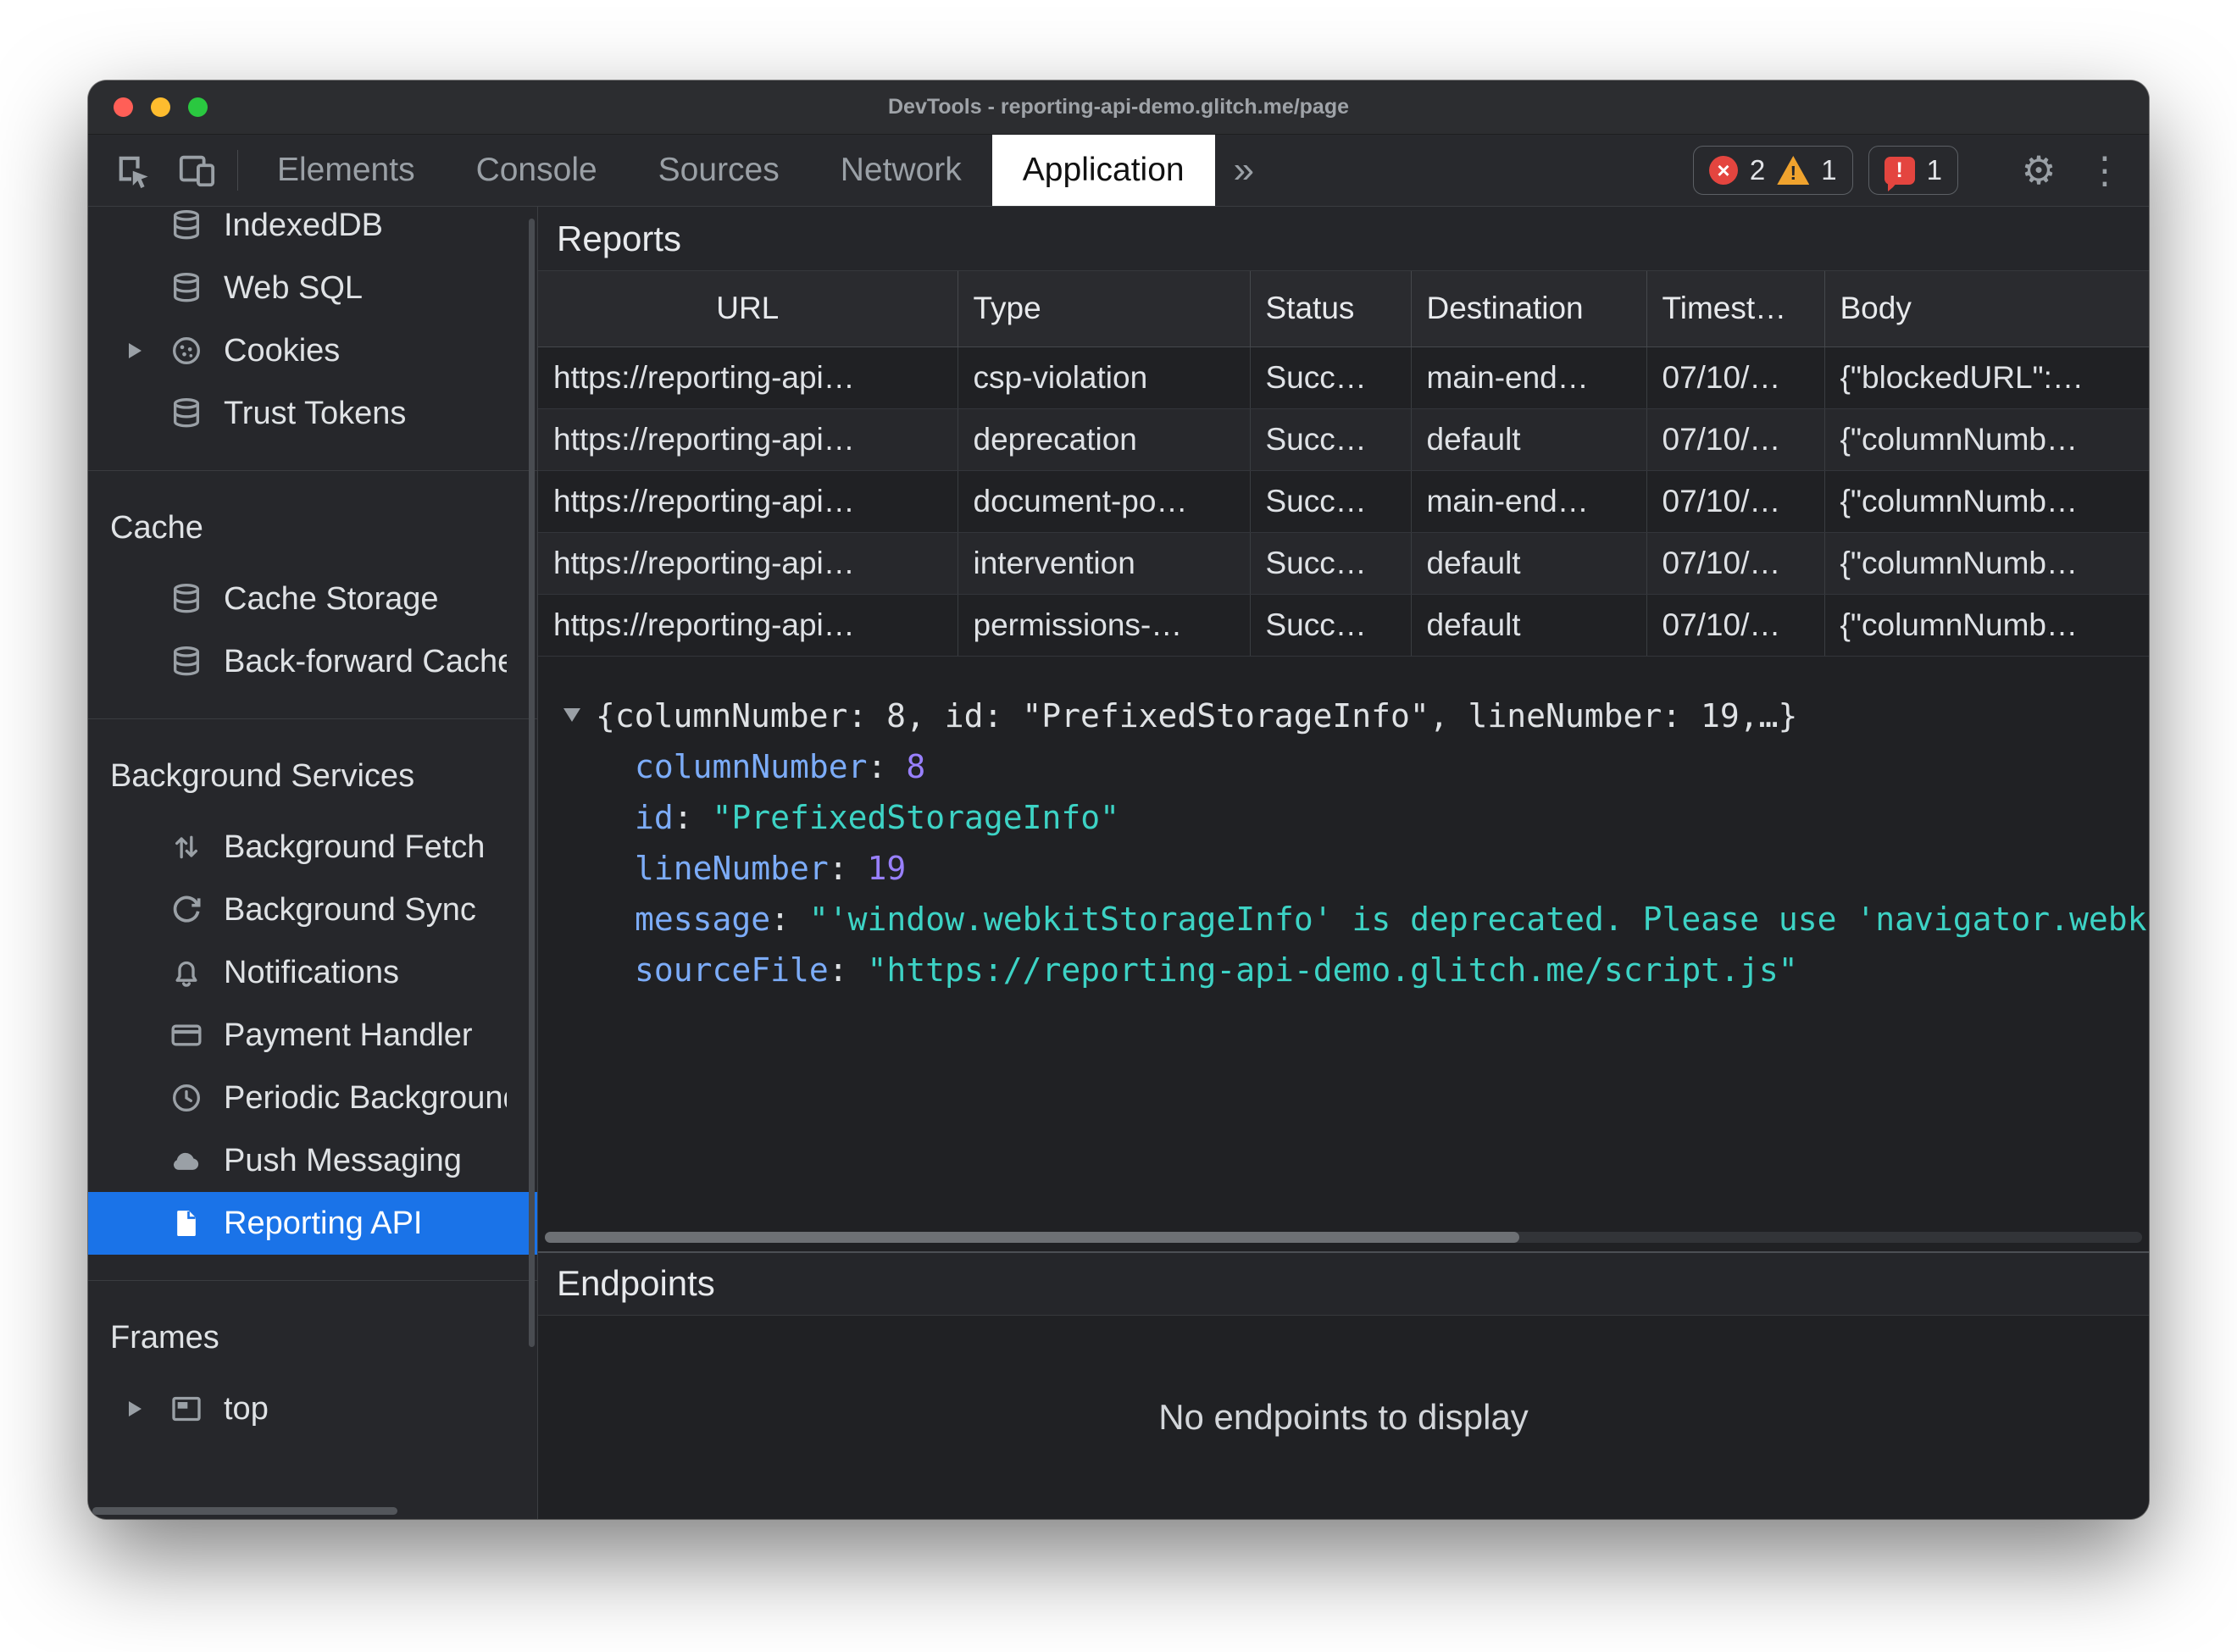 The height and width of the screenshot is (1652, 2237). What do you see at coordinates (1104, 563) in the screenshot?
I see `cell-type: intervention` at bounding box center [1104, 563].